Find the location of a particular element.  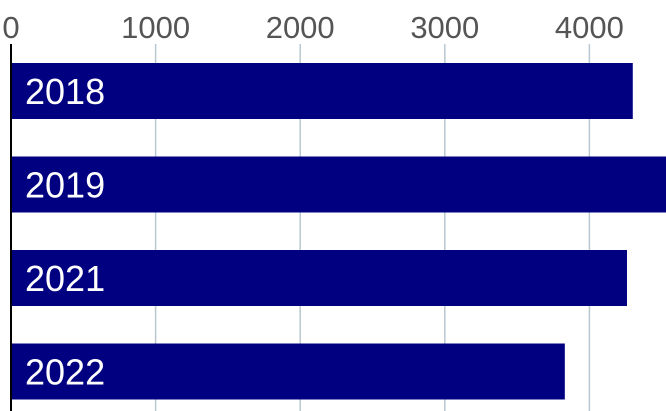

bar-label-2018: 2018 is located at coordinates (65, 91).